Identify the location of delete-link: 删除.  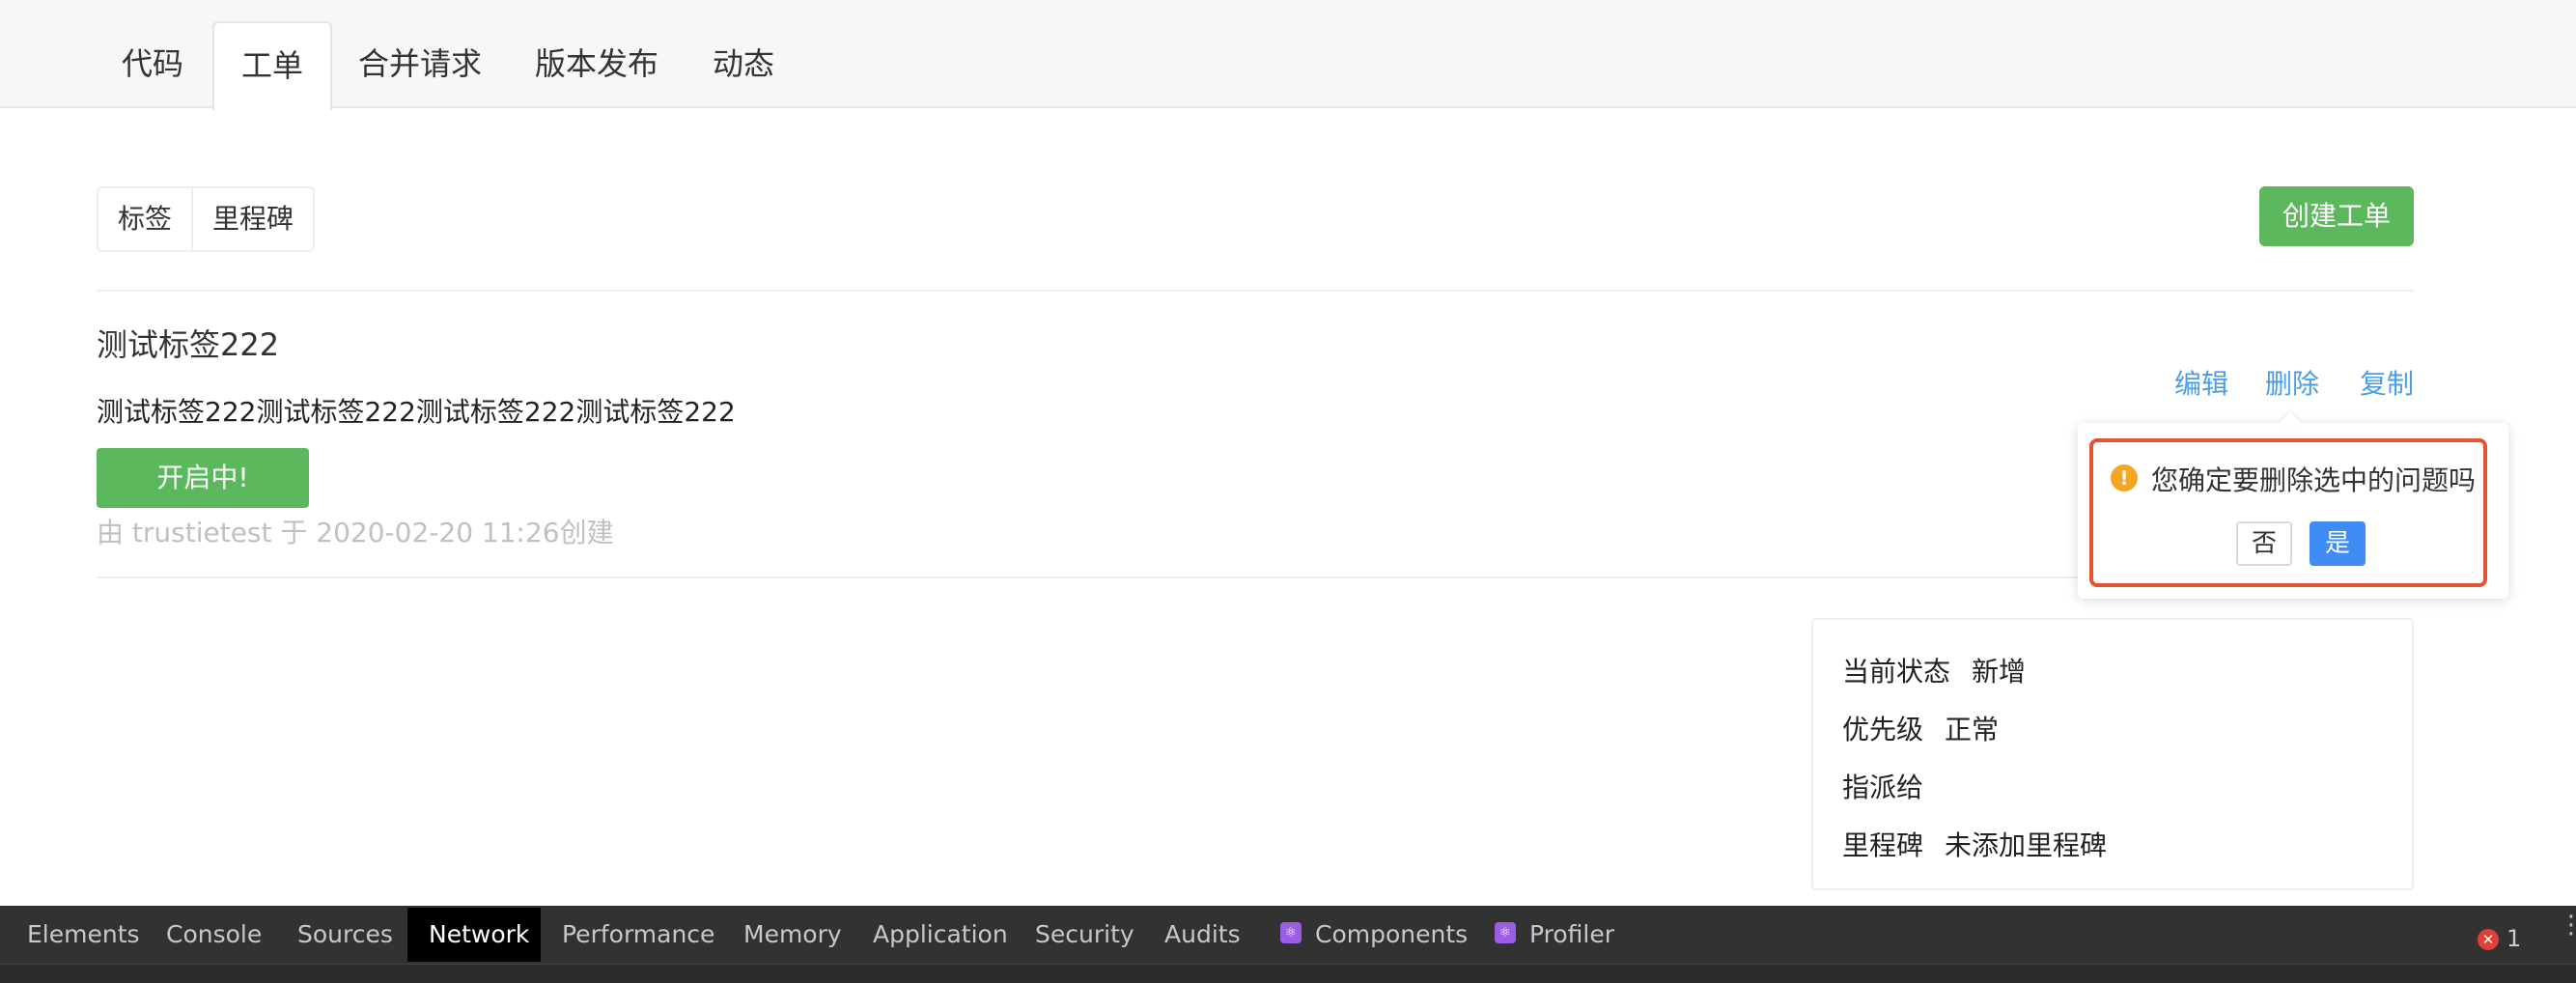
(2292, 383).